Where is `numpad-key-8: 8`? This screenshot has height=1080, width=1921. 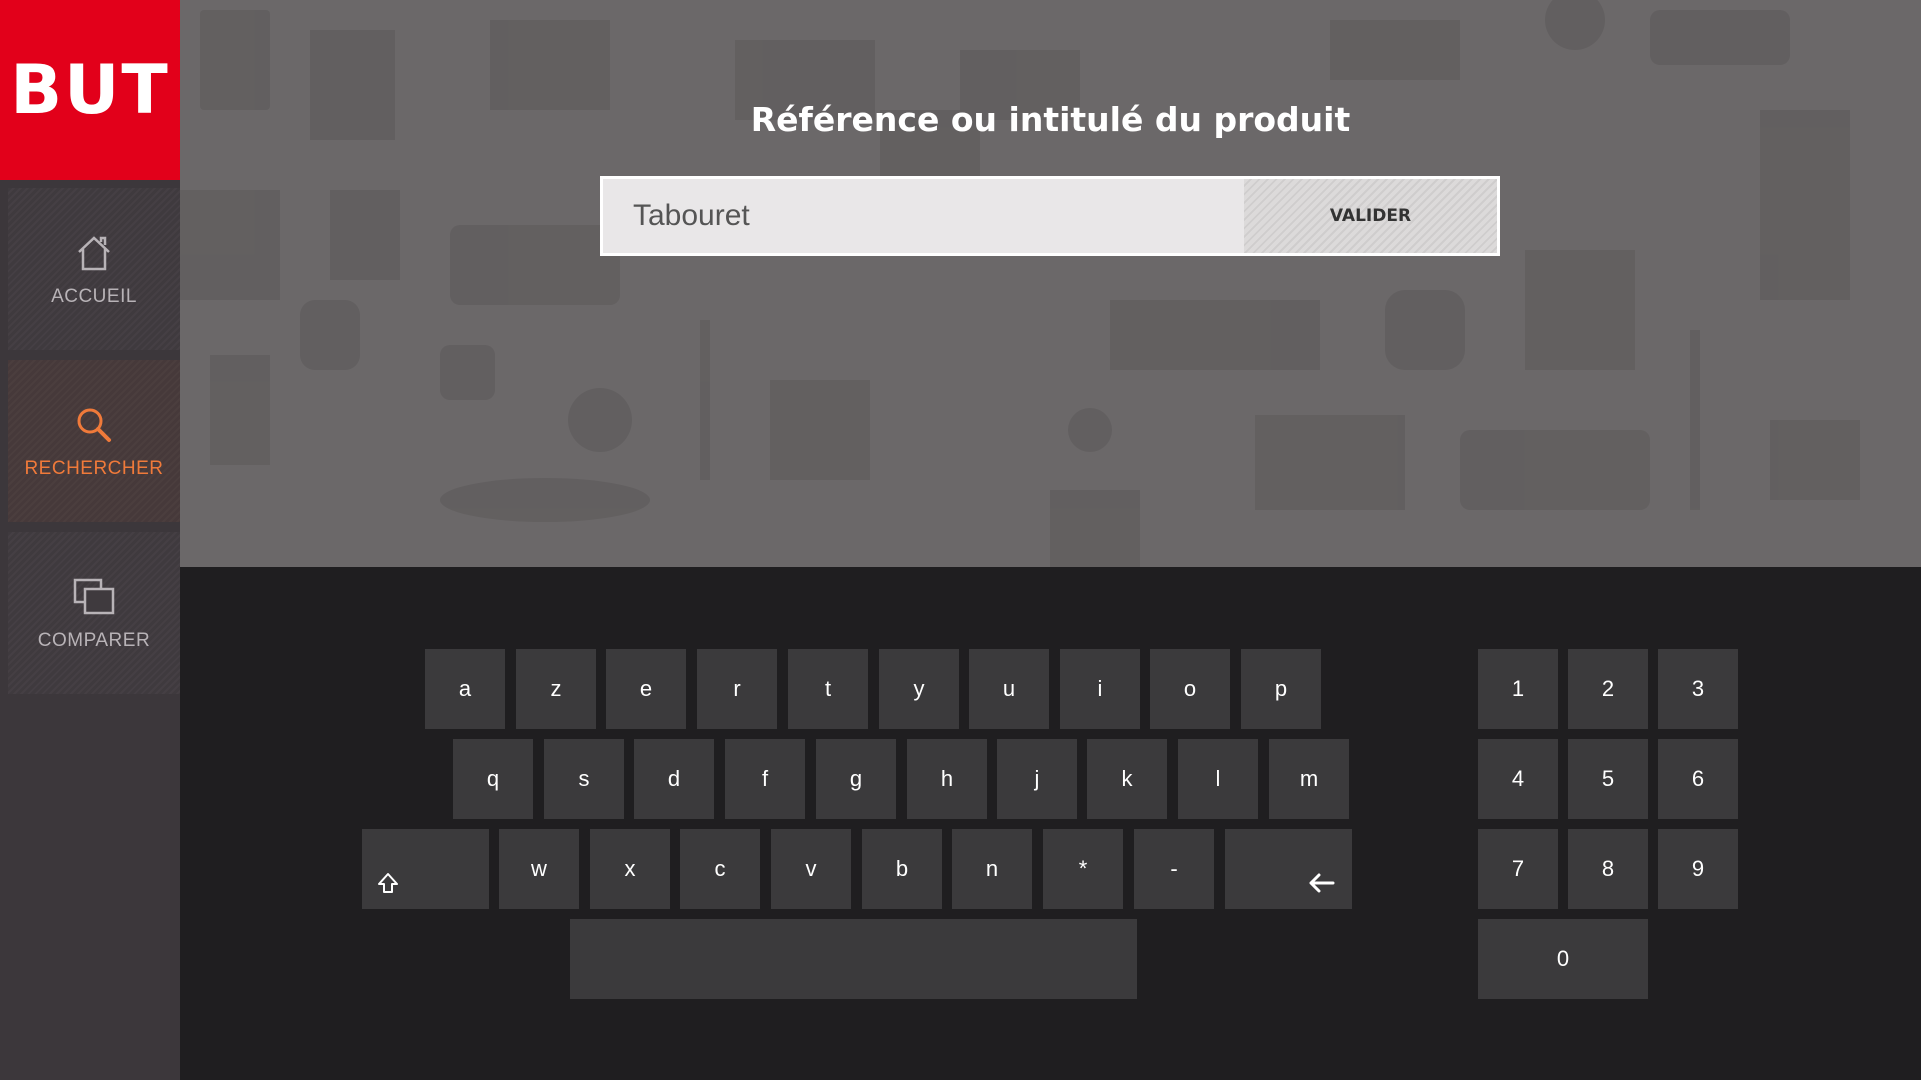
numpad-key-8: 8 is located at coordinates (1608, 869).